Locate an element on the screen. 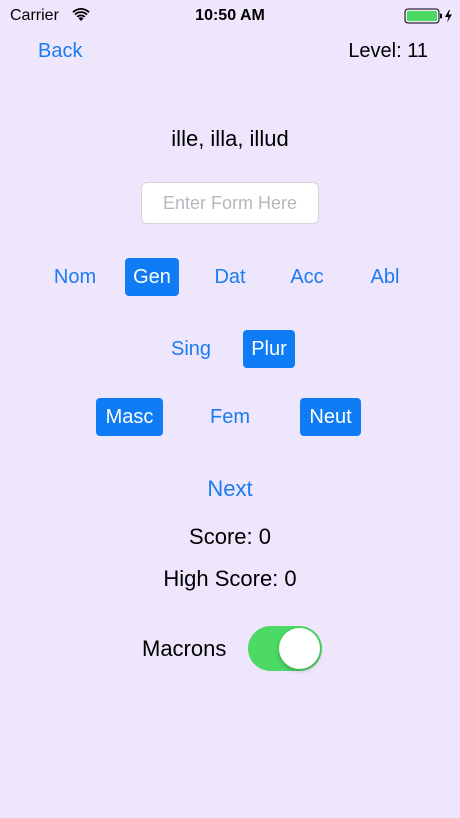 The width and height of the screenshot is (460, 818). macrons-label: Macrons is located at coordinates (184, 648).